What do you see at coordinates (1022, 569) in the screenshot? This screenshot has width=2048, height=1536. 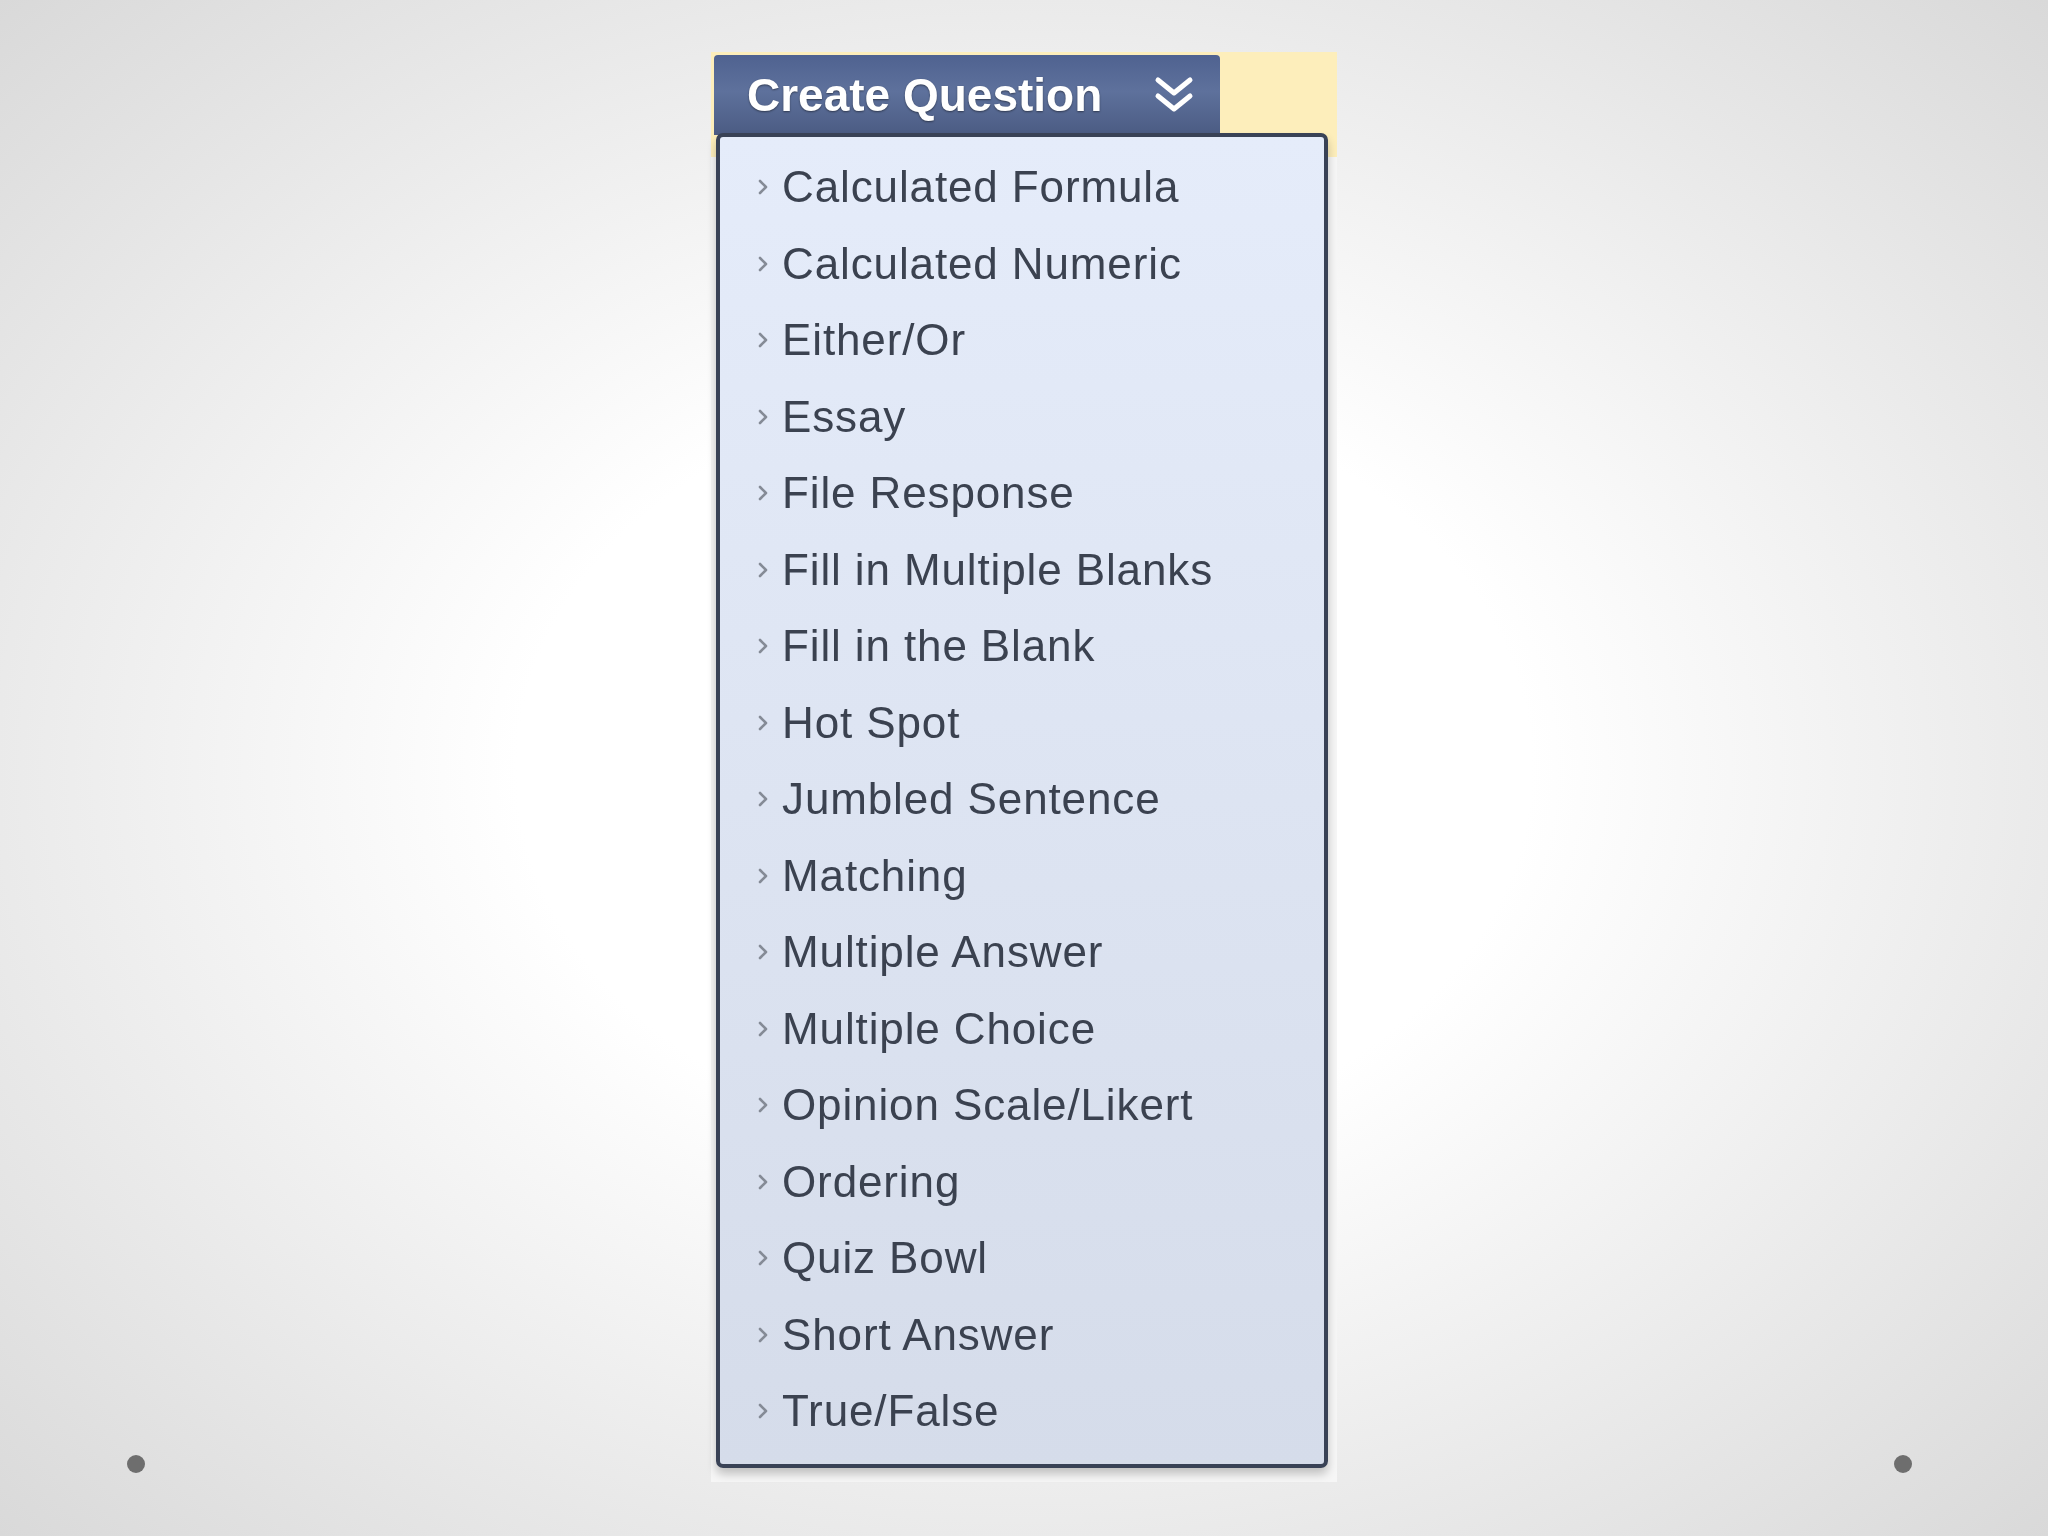 I see `menu-item: Fill in Multiple Blanks` at bounding box center [1022, 569].